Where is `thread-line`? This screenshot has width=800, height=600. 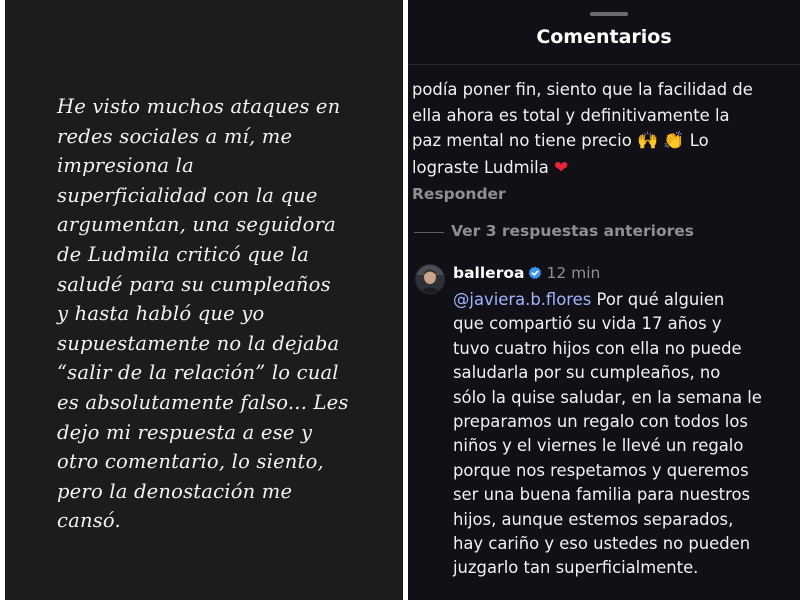
thread-line is located at coordinates (429, 232).